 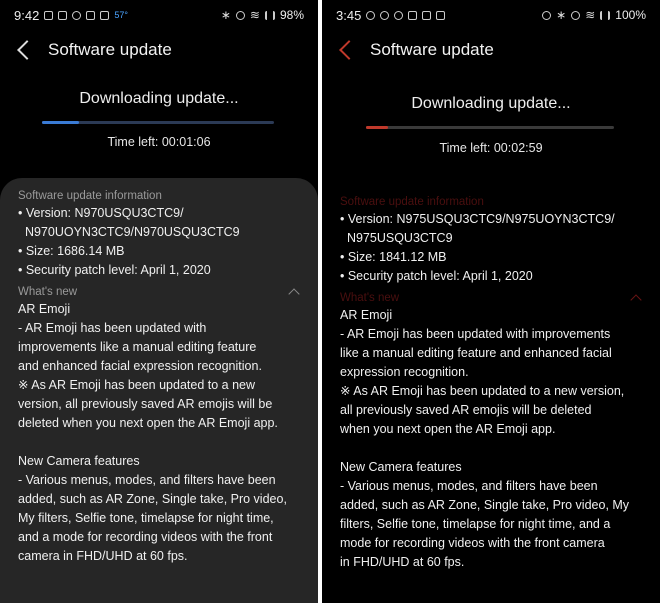 What do you see at coordinates (402, 562) in the screenshot?
I see `whats-new-line: in FHD/UHD at 60 fps.` at bounding box center [402, 562].